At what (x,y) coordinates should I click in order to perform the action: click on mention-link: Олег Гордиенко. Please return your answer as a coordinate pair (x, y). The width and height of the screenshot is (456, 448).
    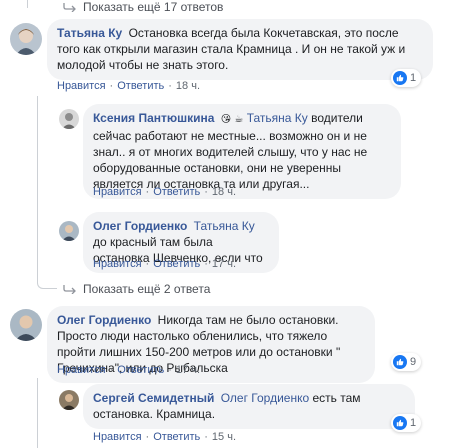
    Looking at the image, I should click on (265, 398).